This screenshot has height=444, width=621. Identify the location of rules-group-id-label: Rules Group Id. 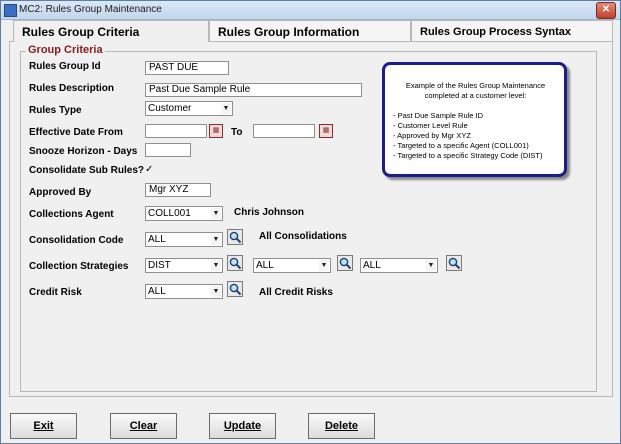
(65, 66).